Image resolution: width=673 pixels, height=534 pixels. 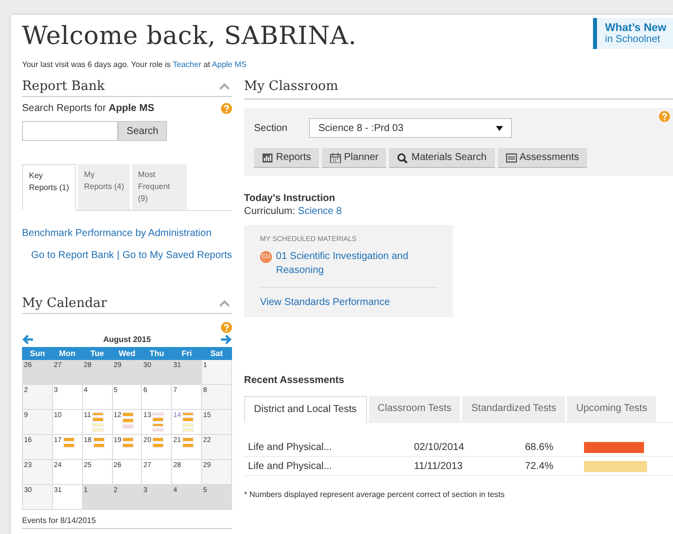 I want to click on report-bank-link: Go to My Saved Reports, so click(x=177, y=255).